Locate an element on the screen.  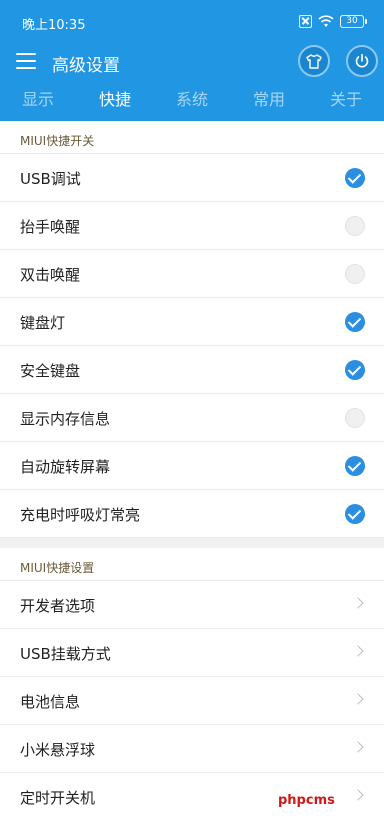
watermark: phpcms is located at coordinates (306, 800).